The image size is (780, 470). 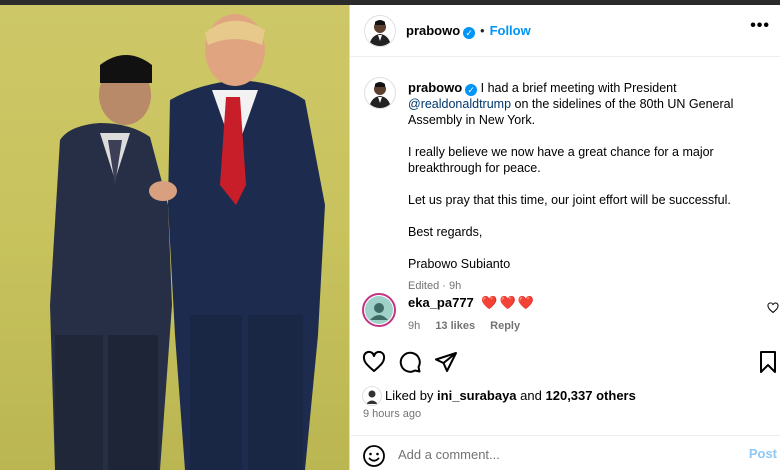 I want to click on caption-paragraph-4: Best regards,, so click(x=445, y=232).